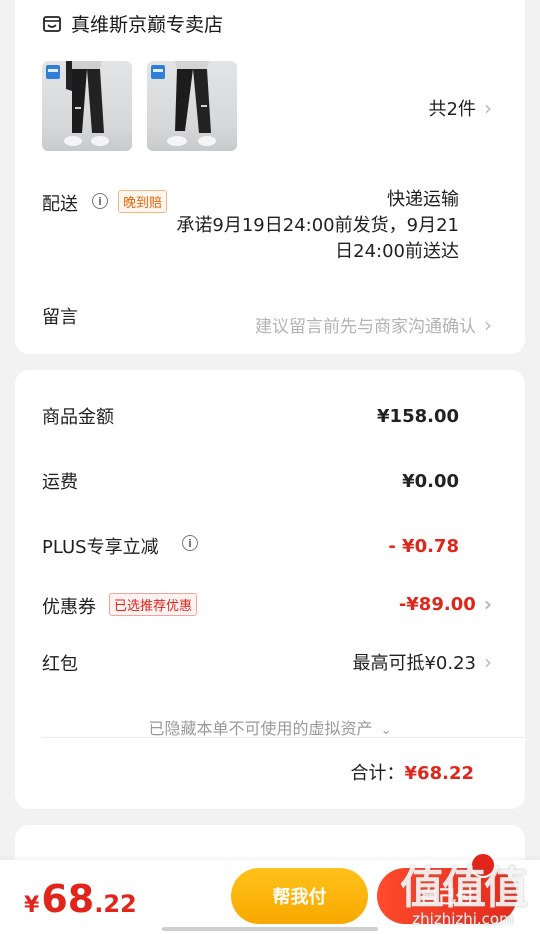 The image size is (540, 934). What do you see at coordinates (283, 737) in the screenshot?
I see `divider` at bounding box center [283, 737].